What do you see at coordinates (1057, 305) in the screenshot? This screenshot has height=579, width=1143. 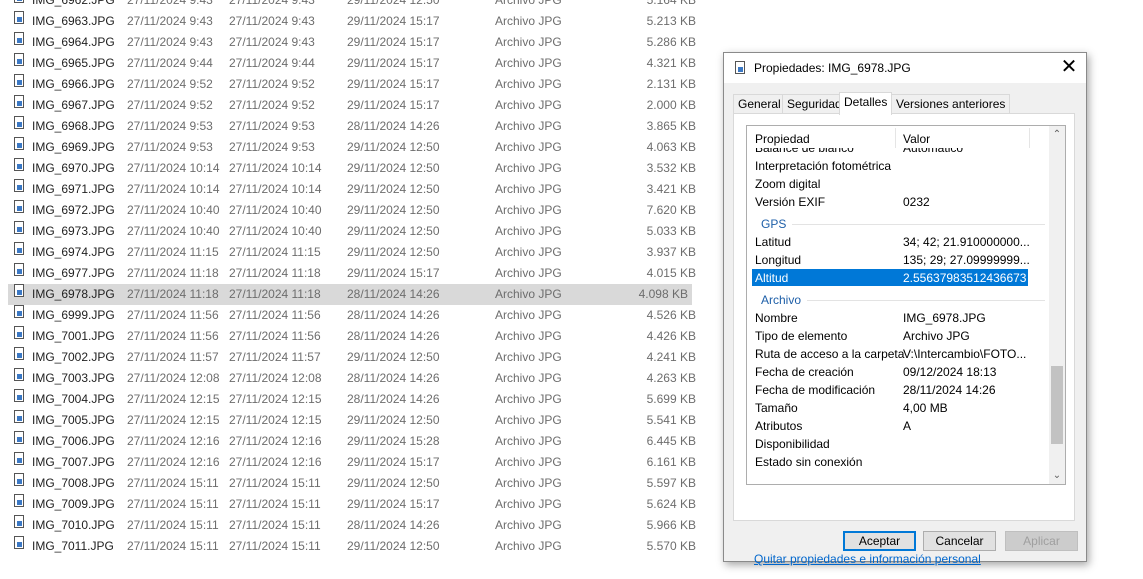 I see `vertical-scrollbar: ⌃ ⌄` at bounding box center [1057, 305].